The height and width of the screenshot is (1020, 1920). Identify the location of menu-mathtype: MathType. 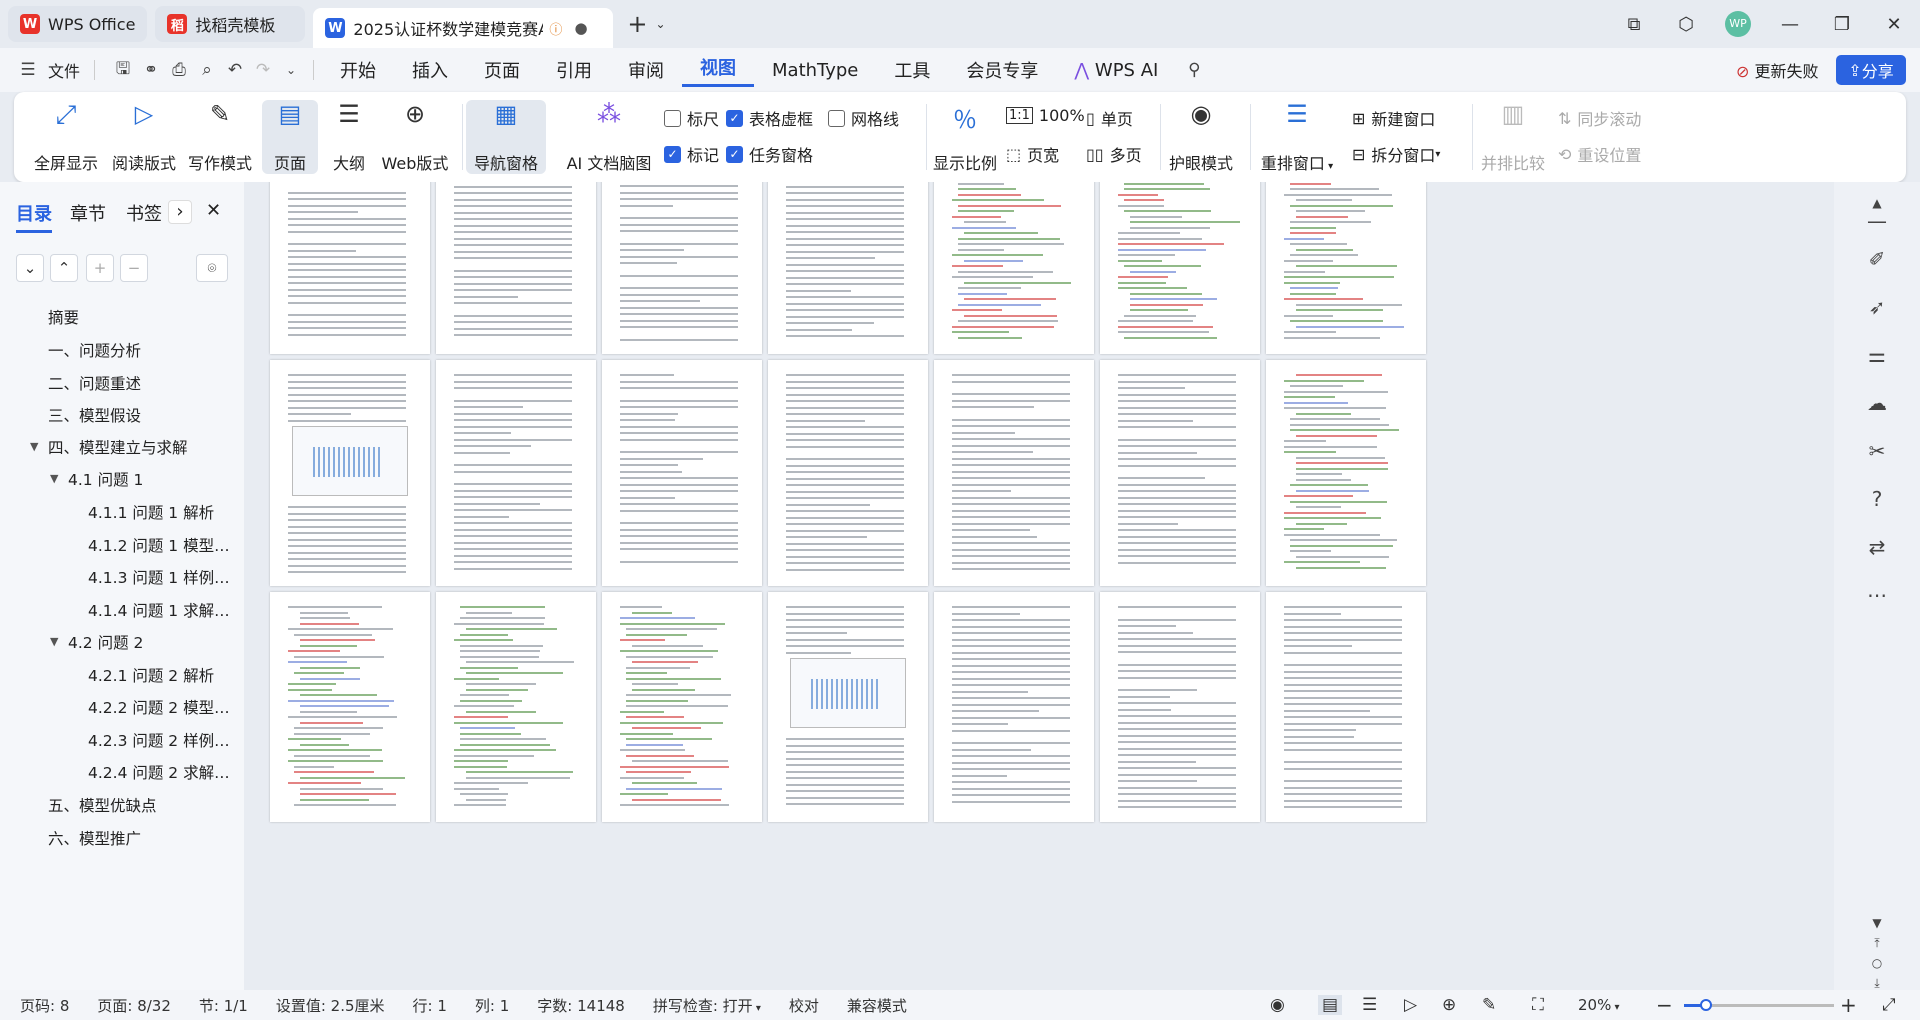
(815, 70).